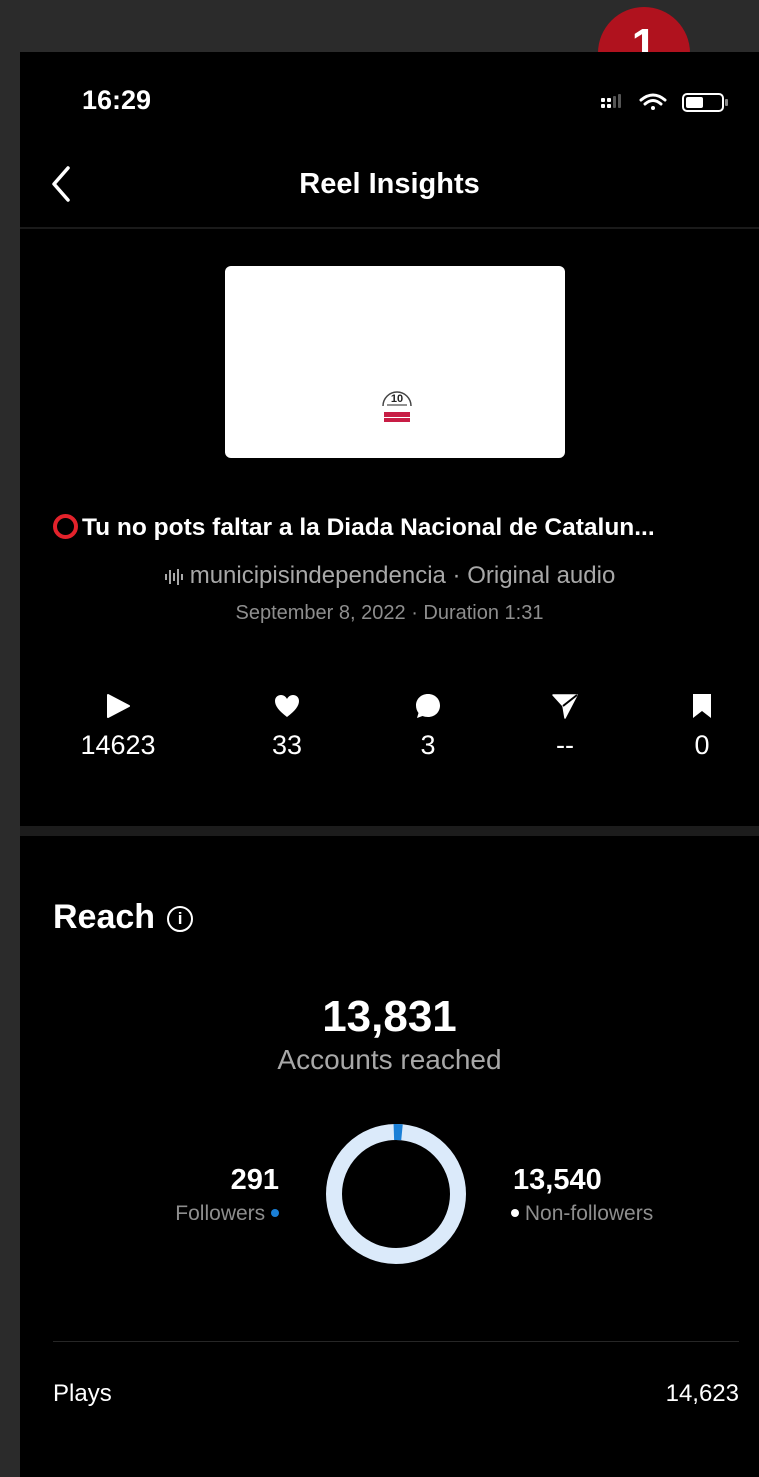 The height and width of the screenshot is (1477, 759). I want to click on info-icon: i, so click(180, 919).